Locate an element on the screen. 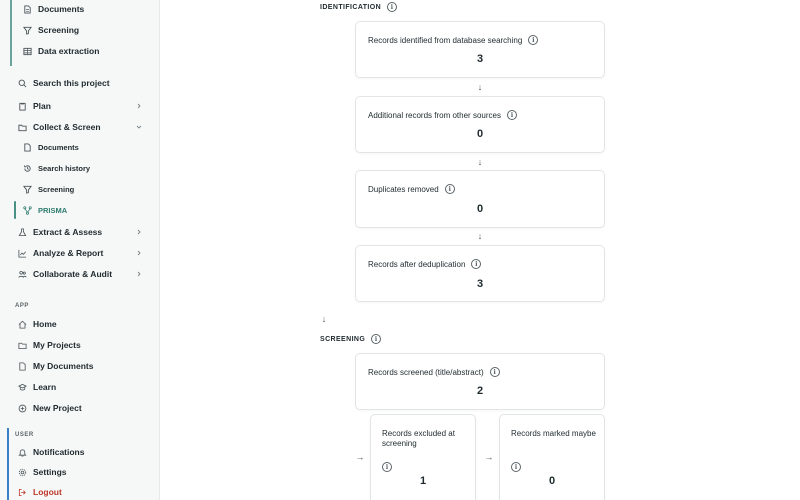 This screenshot has height=500, width=800. card-label: Records marked maybe is located at coordinates (553, 433).